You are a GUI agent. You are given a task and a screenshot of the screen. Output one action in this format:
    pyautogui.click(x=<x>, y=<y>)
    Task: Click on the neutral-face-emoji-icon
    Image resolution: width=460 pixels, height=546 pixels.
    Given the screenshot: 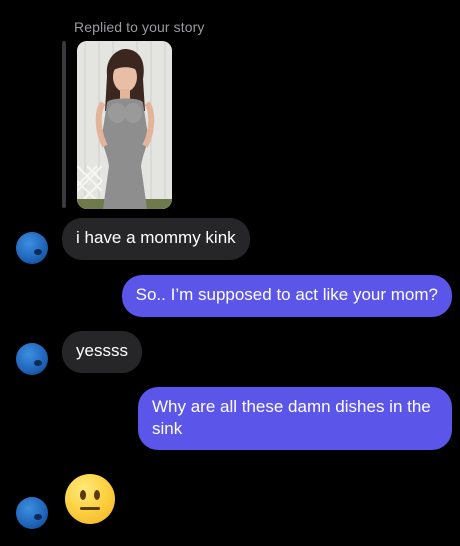 What is the action you would take?
    pyautogui.click(x=90, y=499)
    